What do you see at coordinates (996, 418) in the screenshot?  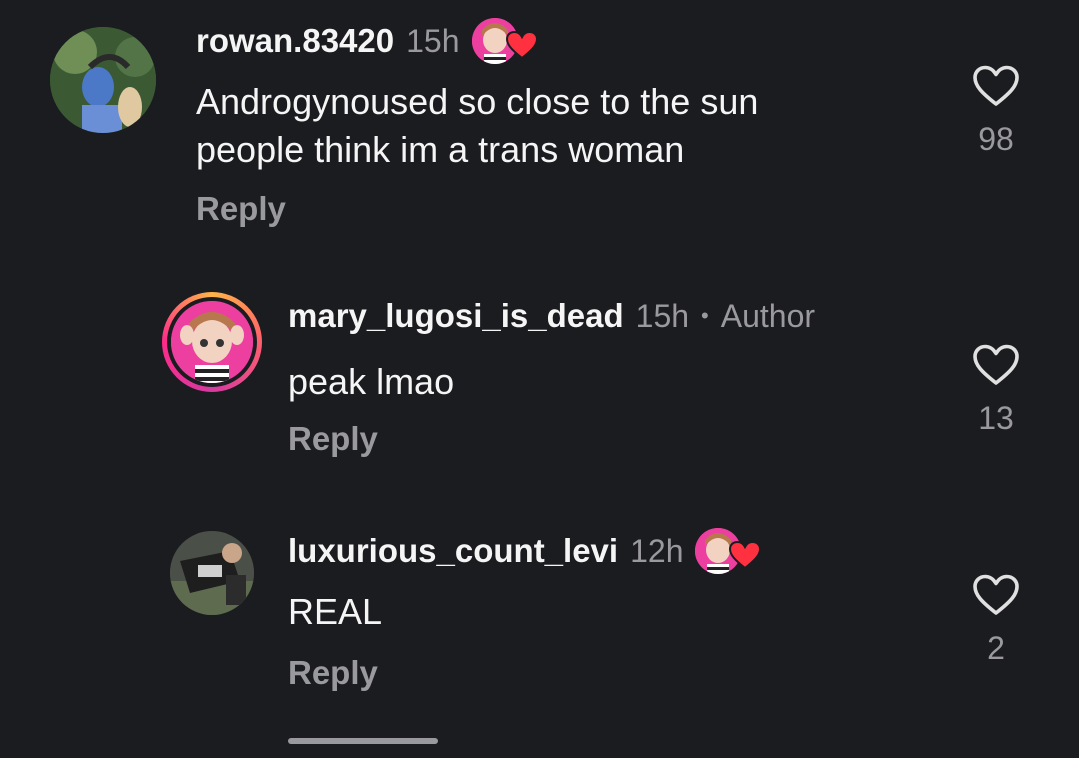 I see `like-count: 13` at bounding box center [996, 418].